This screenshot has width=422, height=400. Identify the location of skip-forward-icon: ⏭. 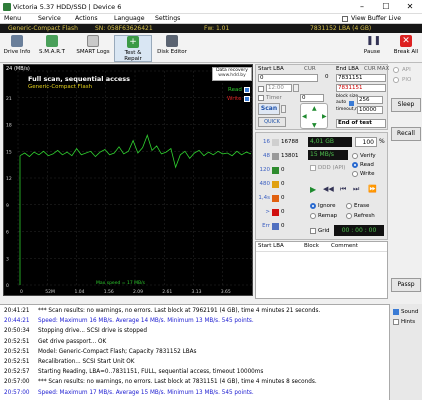
(356, 189).